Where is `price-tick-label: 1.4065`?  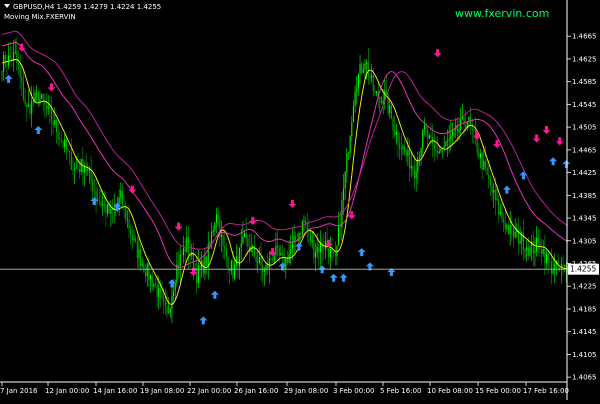 price-tick-label: 1.4065 is located at coordinates (584, 378).